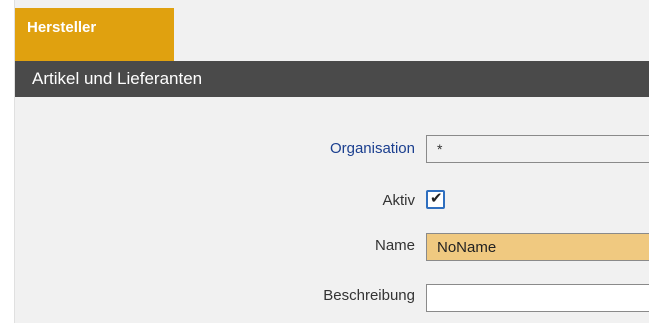  I want to click on section-title: Artikel und Lieferanten, so click(117, 78).